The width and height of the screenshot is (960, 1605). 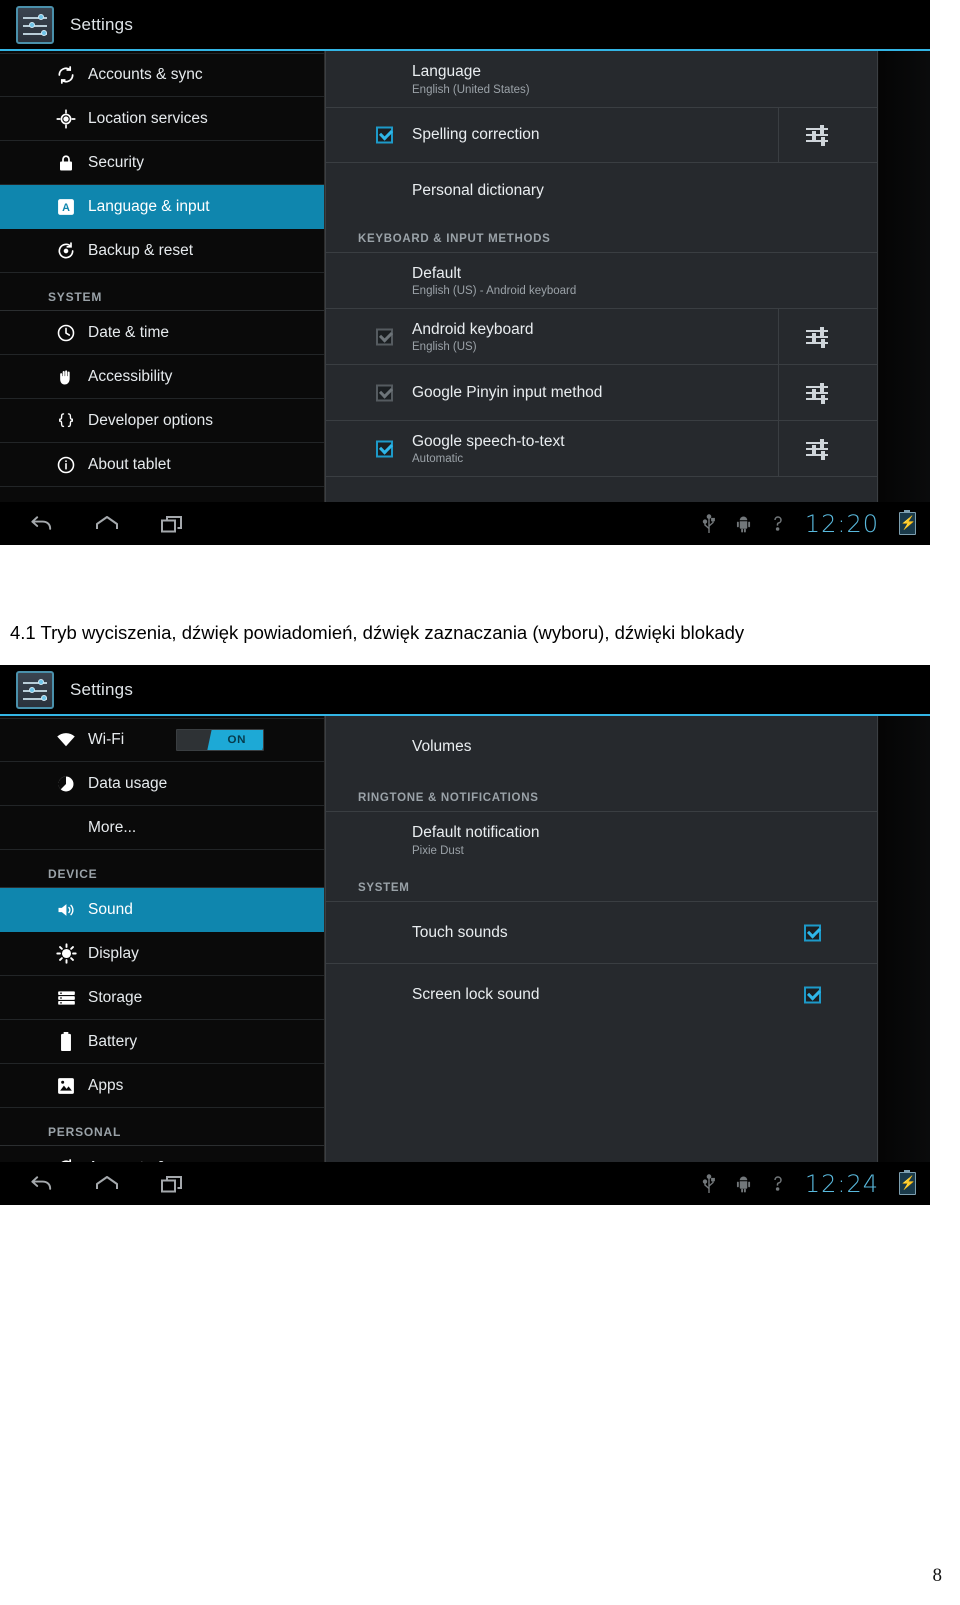 I want to click on hand-icon, so click(x=66, y=377).